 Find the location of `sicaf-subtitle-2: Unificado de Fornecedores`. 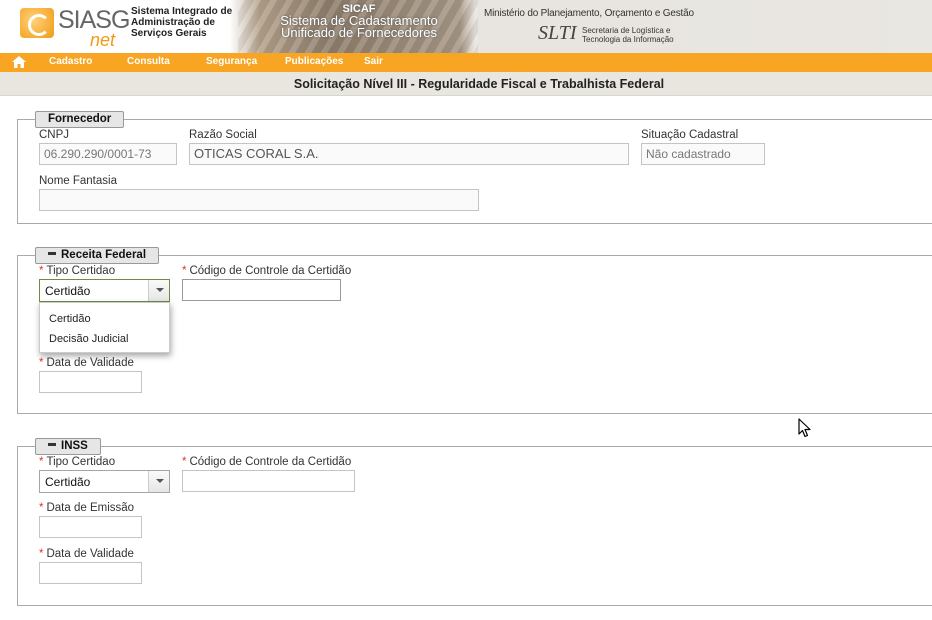

sicaf-subtitle-2: Unificado de Fornecedores is located at coordinates (359, 32).